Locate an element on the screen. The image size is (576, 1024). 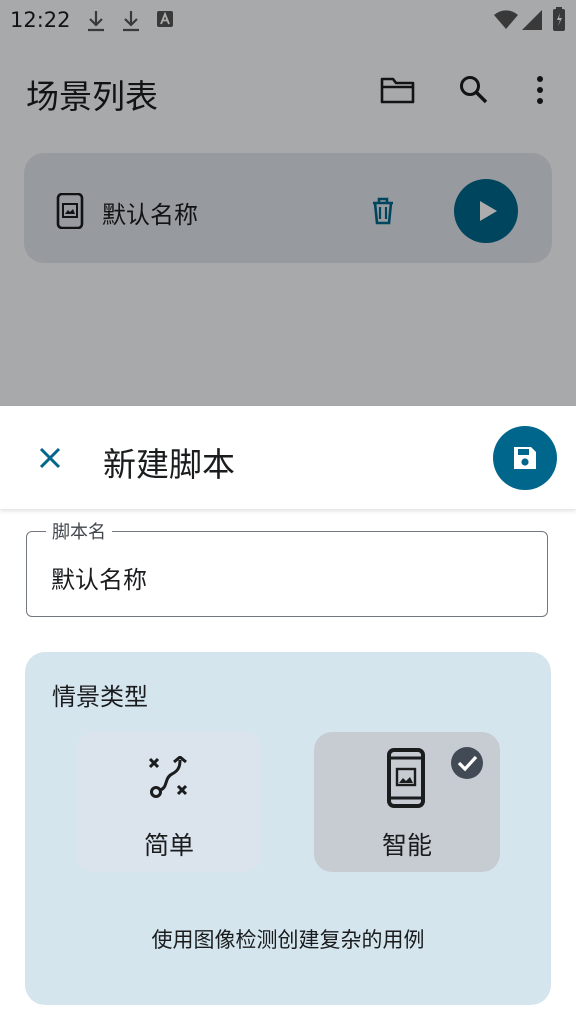
phone-image-icon is located at coordinates (406, 778).